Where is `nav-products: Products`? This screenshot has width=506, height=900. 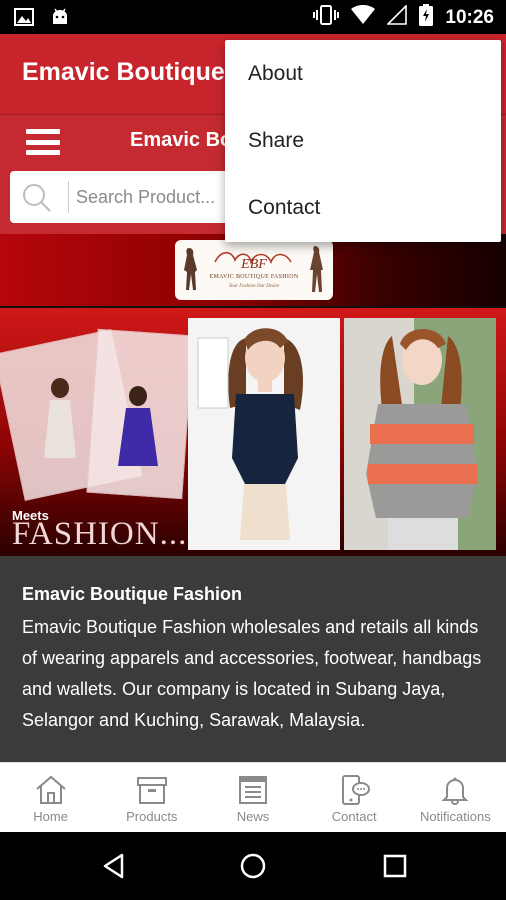
nav-products: Products is located at coordinates (151, 798).